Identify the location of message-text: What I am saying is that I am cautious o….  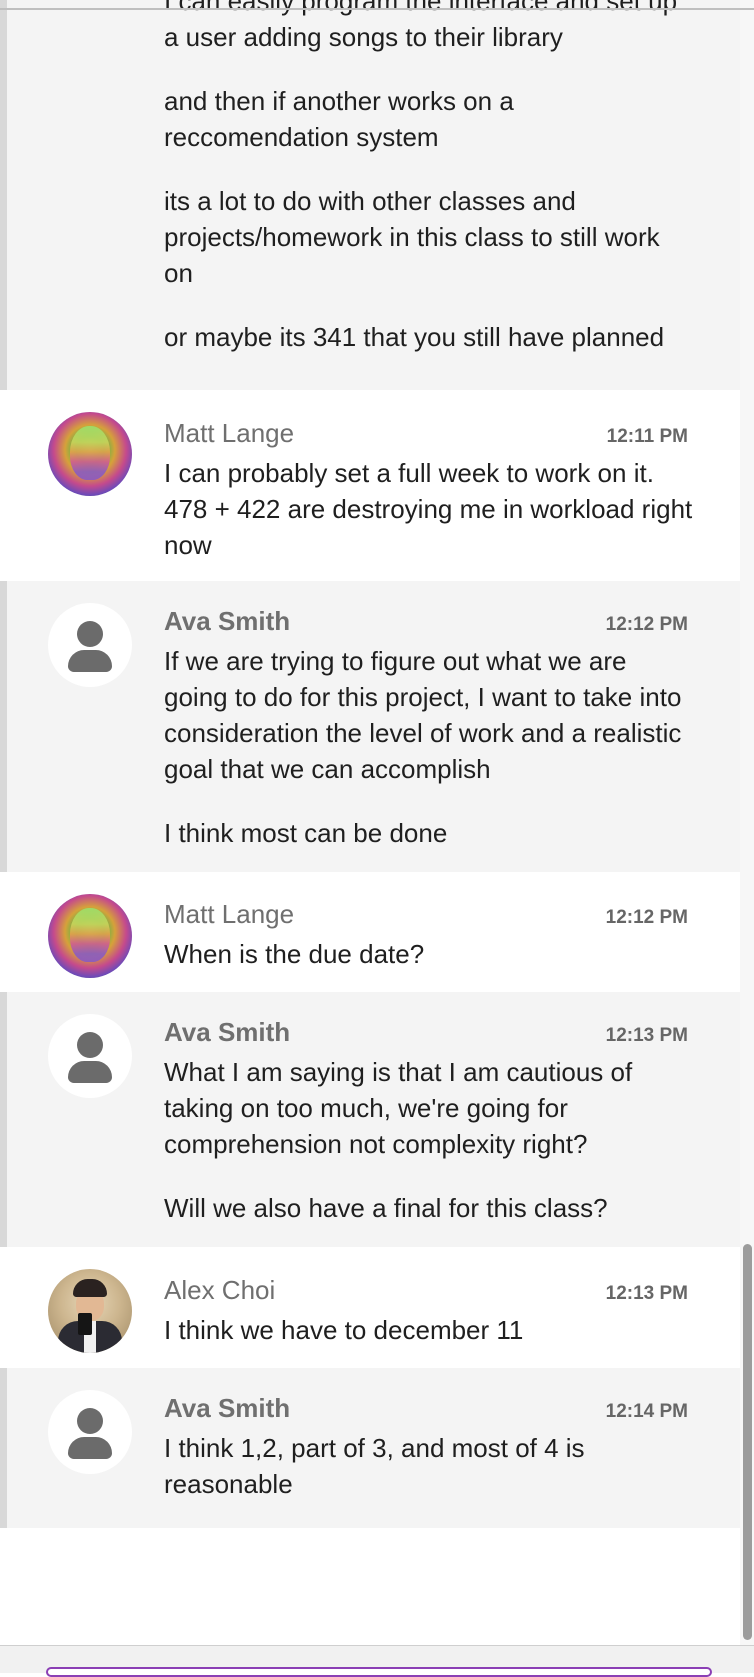
(398, 1108).